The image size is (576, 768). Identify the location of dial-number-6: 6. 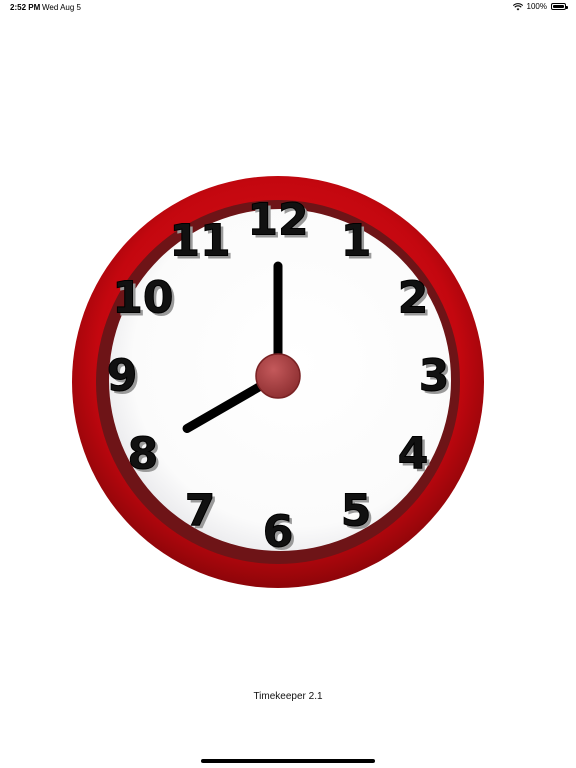
(278, 532).